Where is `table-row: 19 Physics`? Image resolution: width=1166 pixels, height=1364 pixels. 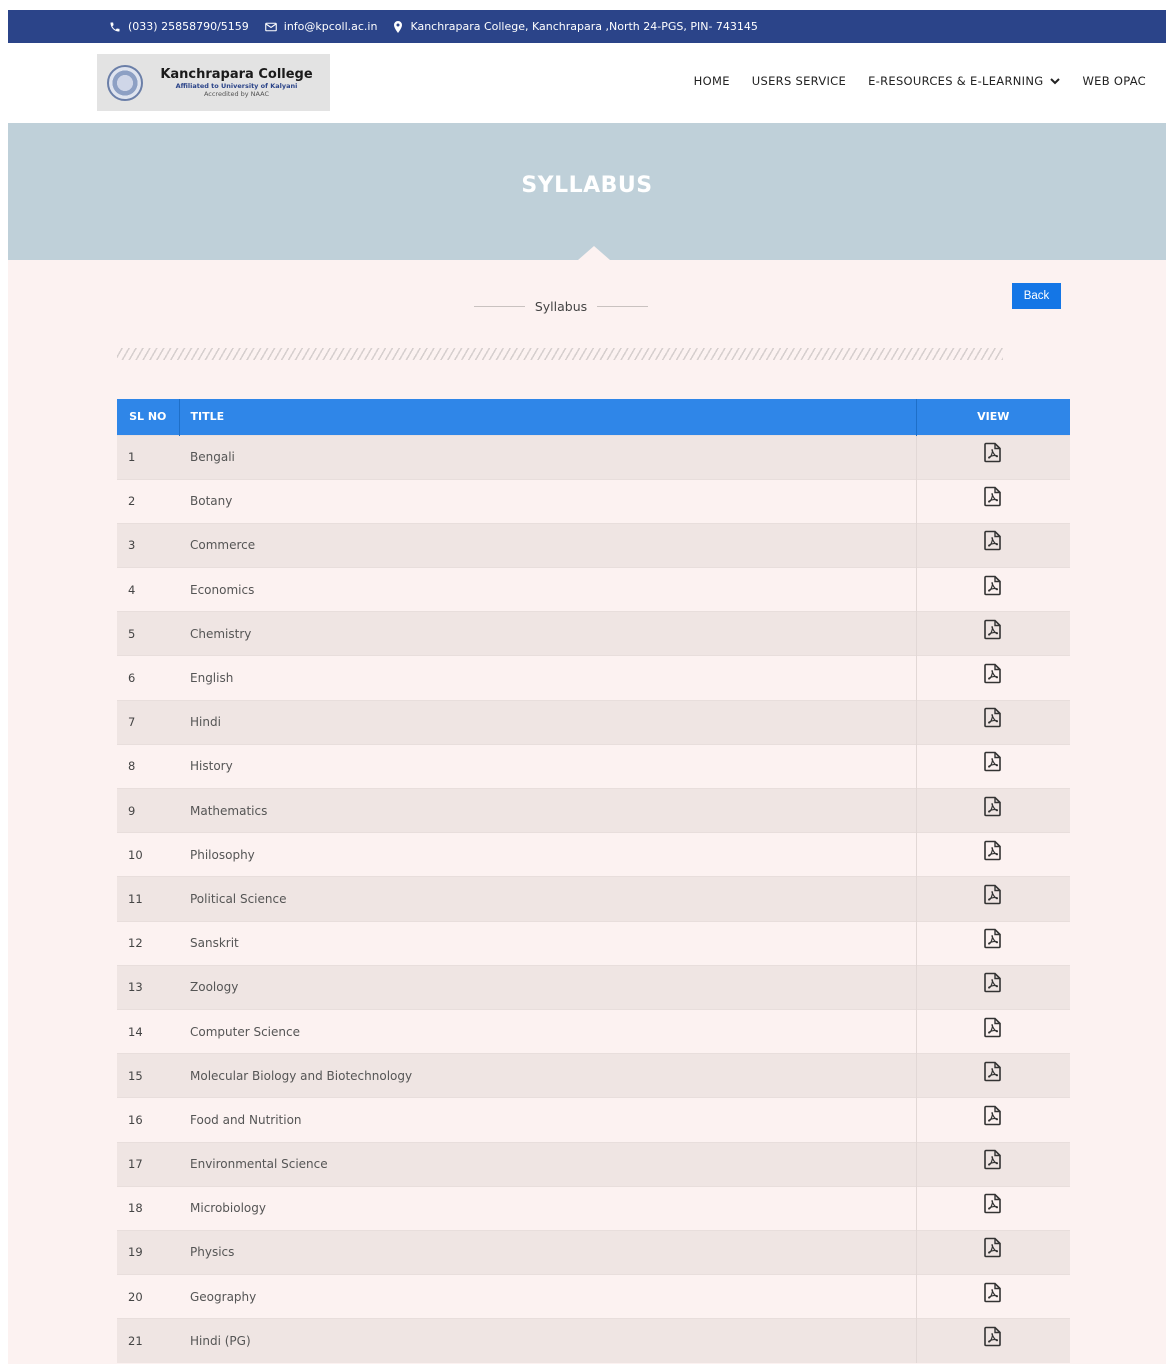
table-row: 19 Physics is located at coordinates (593, 1252).